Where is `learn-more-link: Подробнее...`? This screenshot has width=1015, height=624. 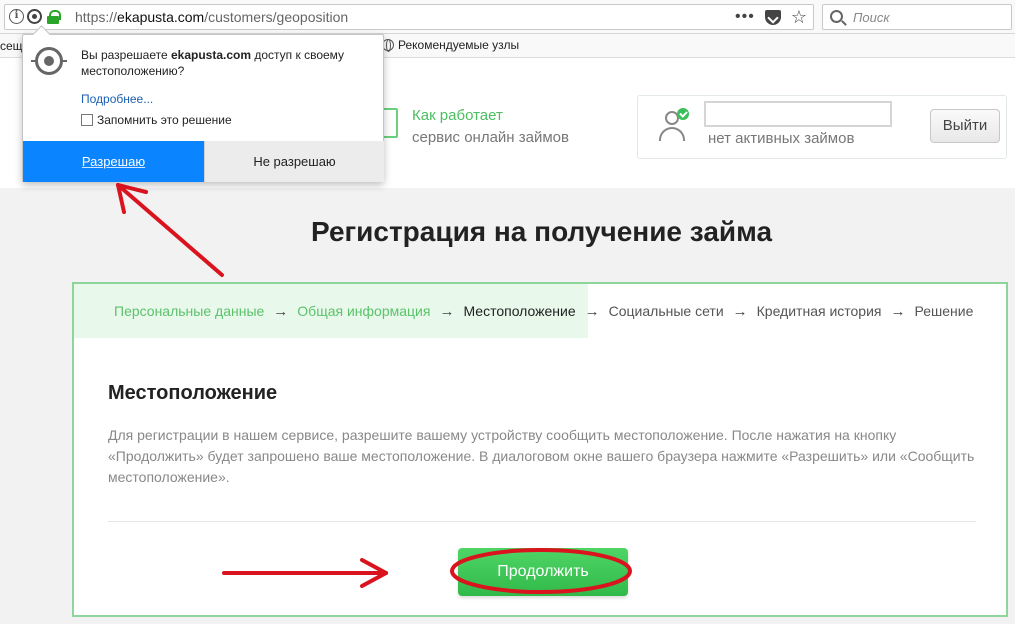 learn-more-link: Подробнее... is located at coordinates (117, 99).